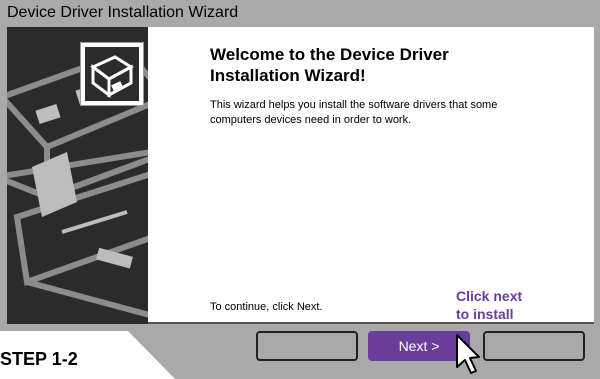 The image size is (600, 379). I want to click on step-label: STEP 1-2, so click(39, 359).